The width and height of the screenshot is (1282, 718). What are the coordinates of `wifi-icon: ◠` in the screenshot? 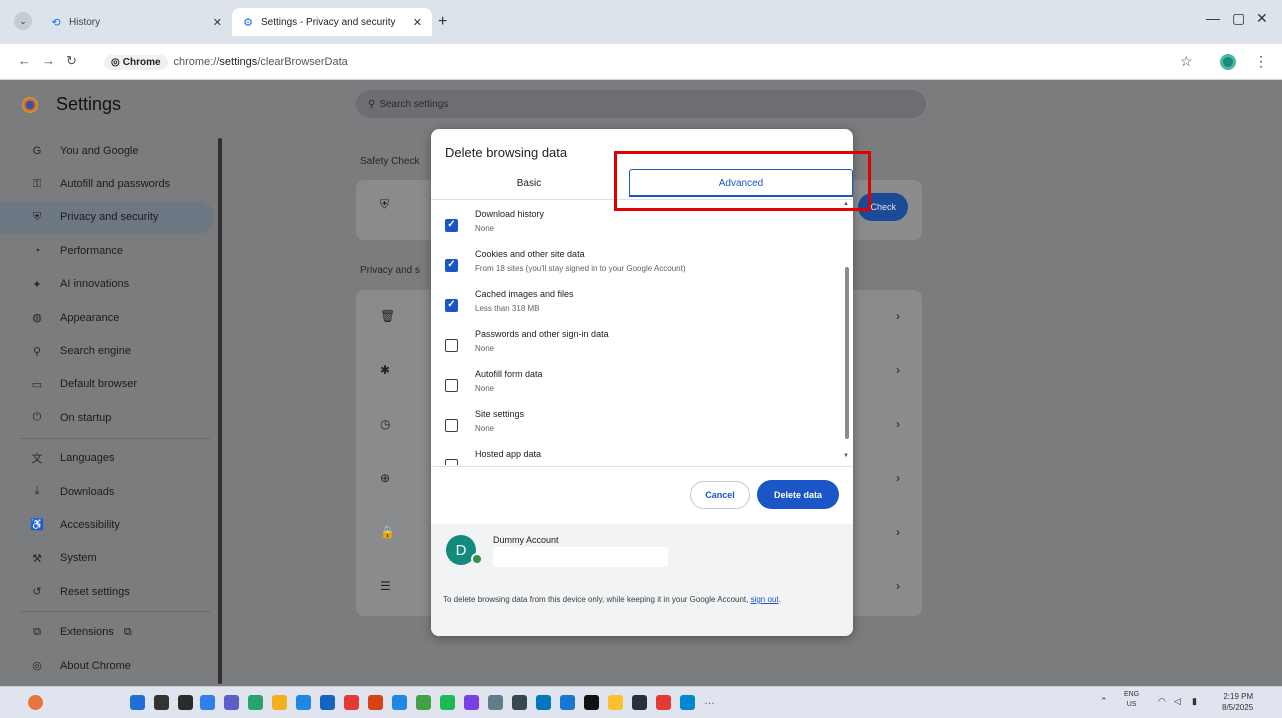 It's located at (1162, 701).